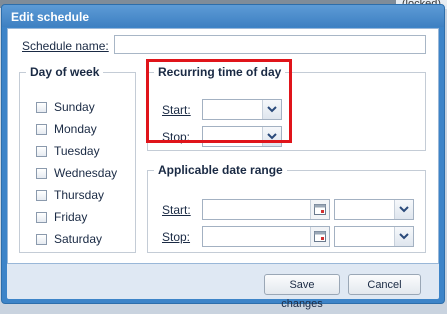 This screenshot has height=314, width=447. I want to click on date-stop-input, so click(266, 236).